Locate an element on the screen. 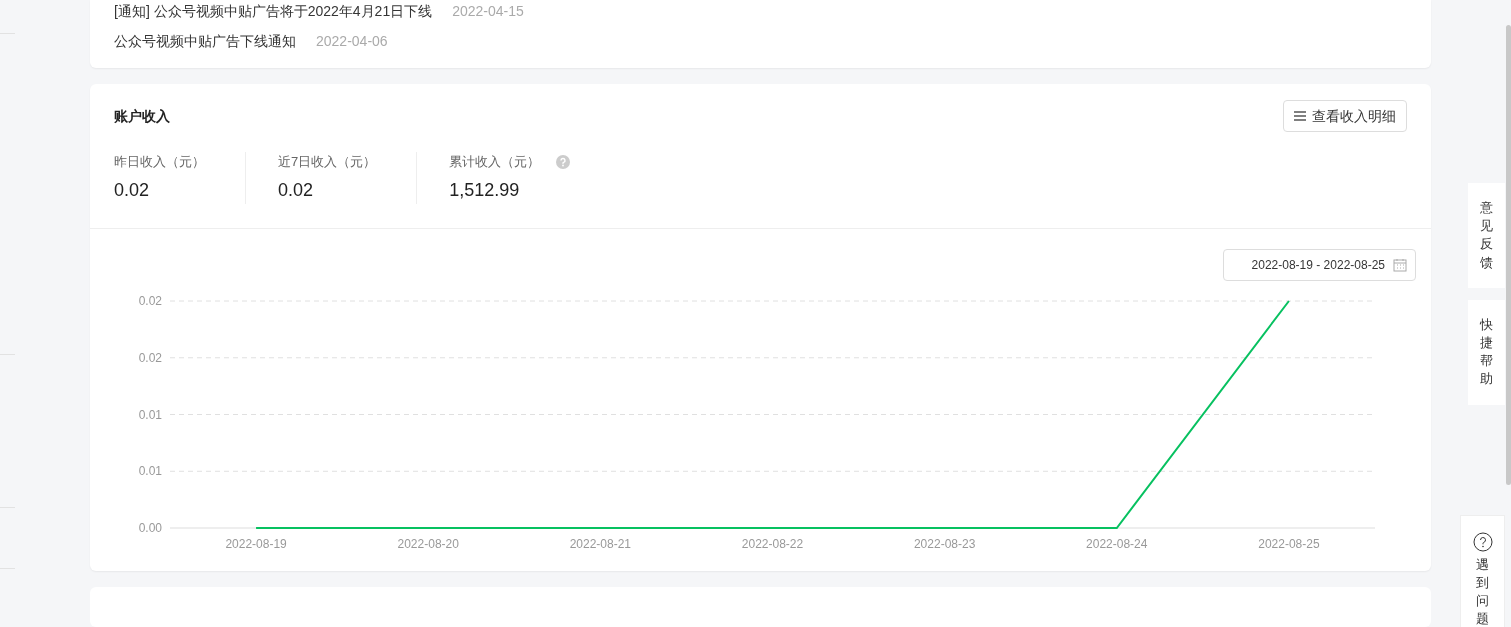  stat-label: 昨日收入（元） is located at coordinates (159, 162).